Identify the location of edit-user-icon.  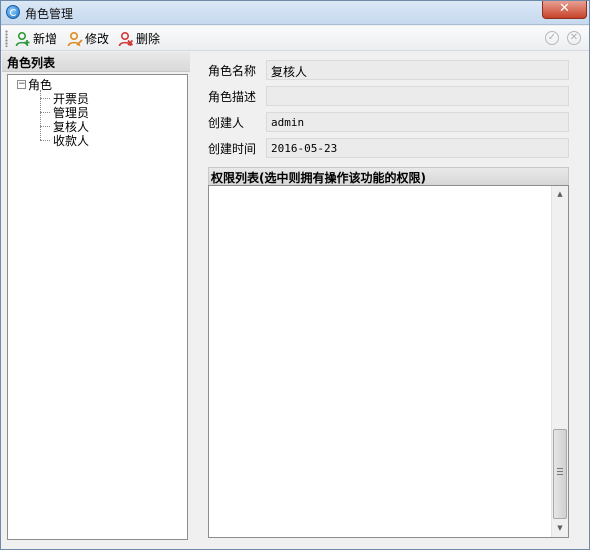
(75, 38).